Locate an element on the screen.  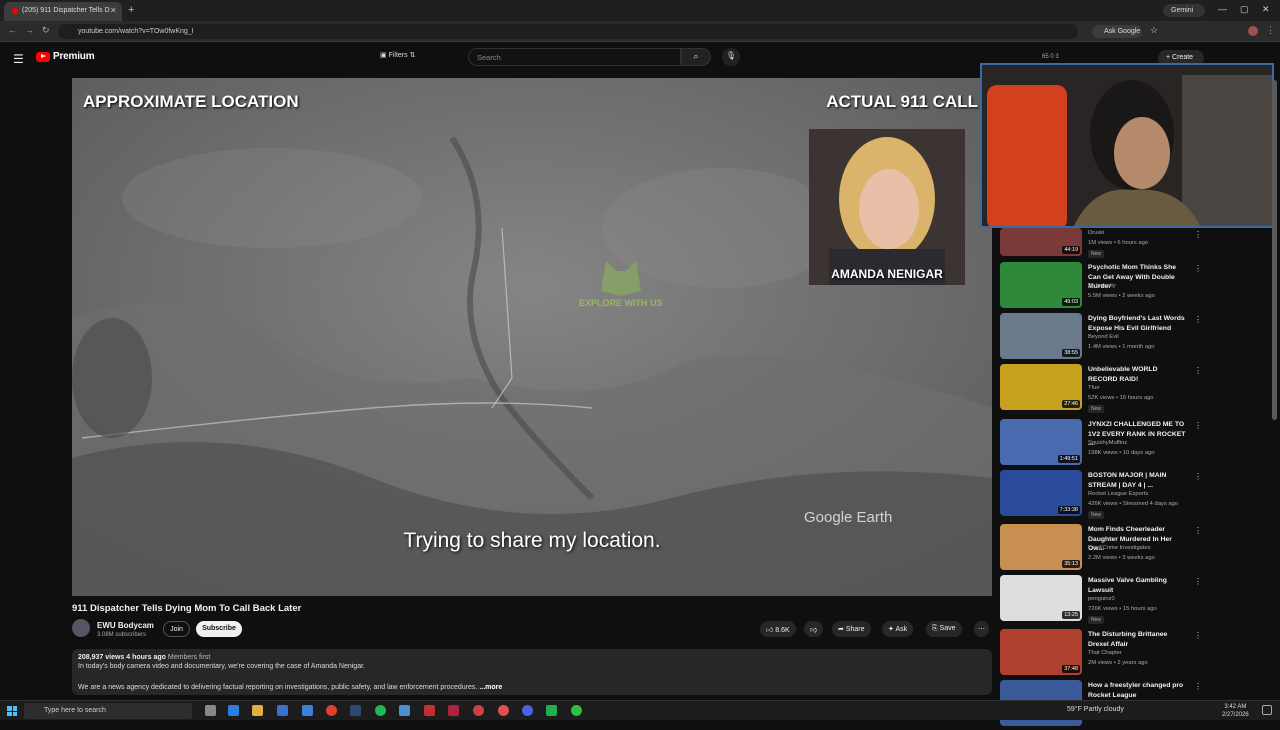
reload-icon: ↻ is located at coordinates (46, 30).